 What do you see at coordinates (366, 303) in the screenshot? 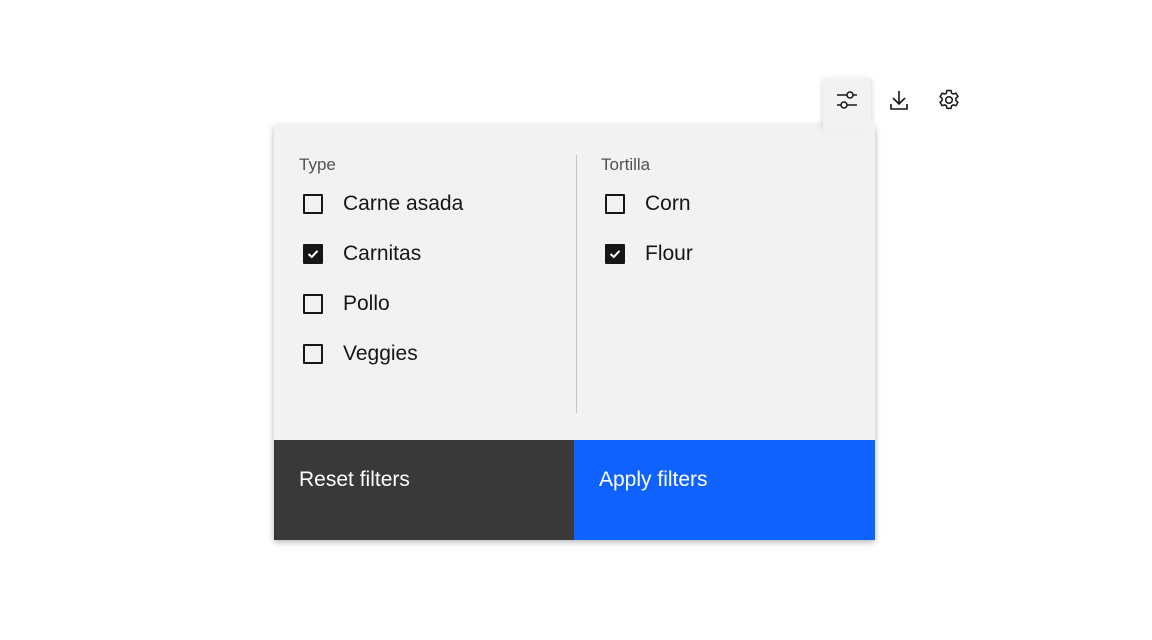
I see `checkbox-label: Pollo` at bounding box center [366, 303].